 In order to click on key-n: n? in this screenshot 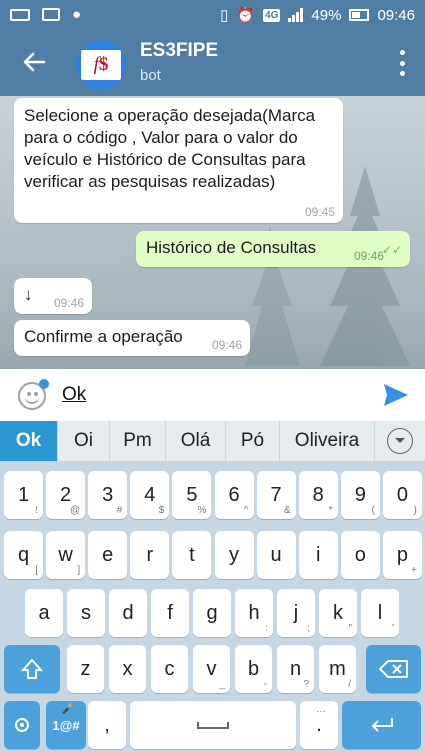, I will do `click(295, 669)`.